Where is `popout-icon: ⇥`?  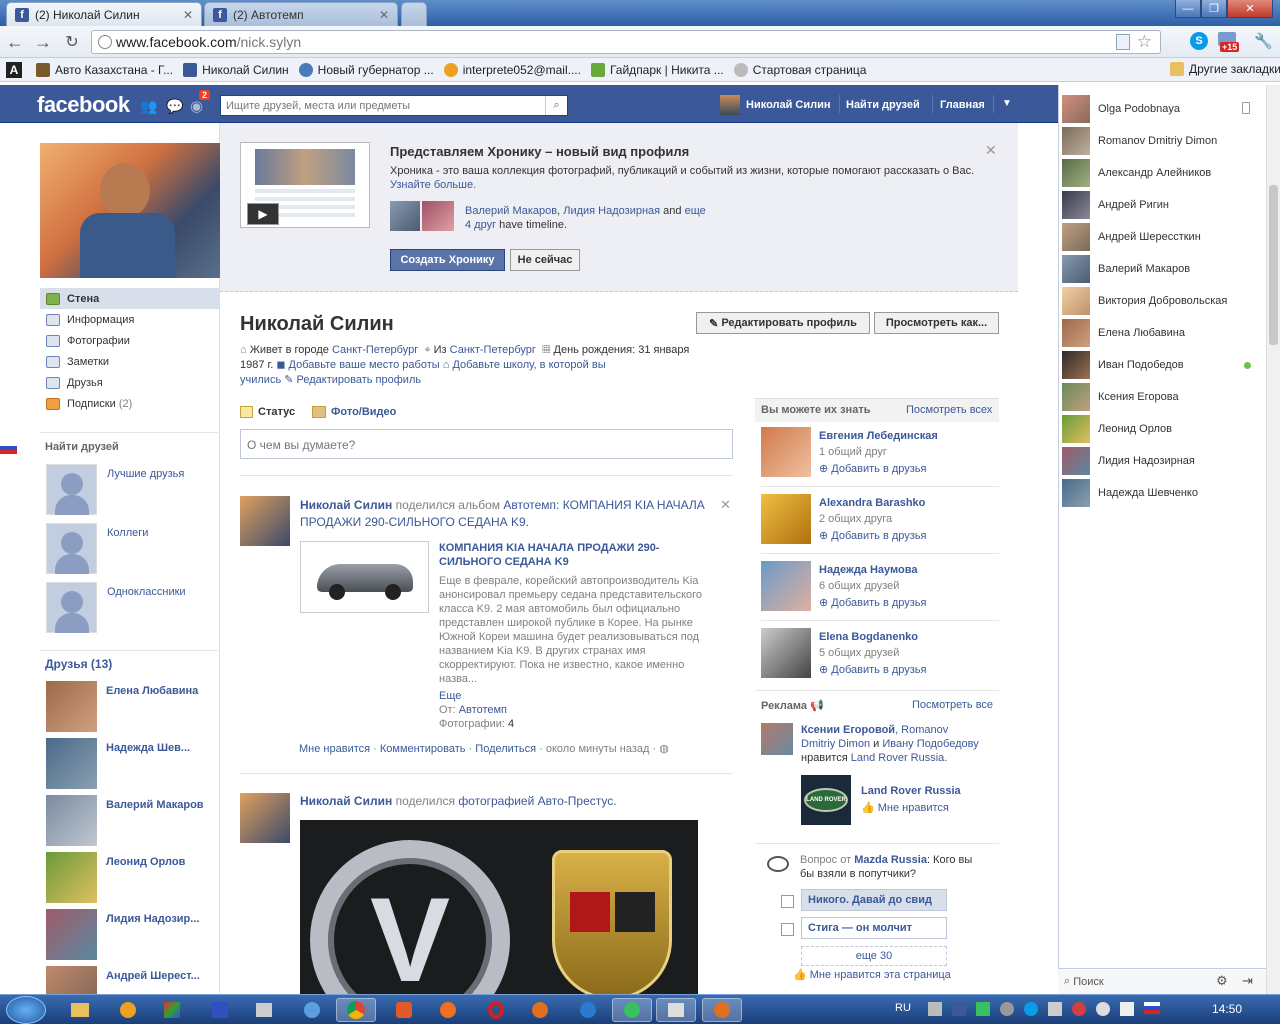 popout-icon: ⇥ is located at coordinates (1247, 981).